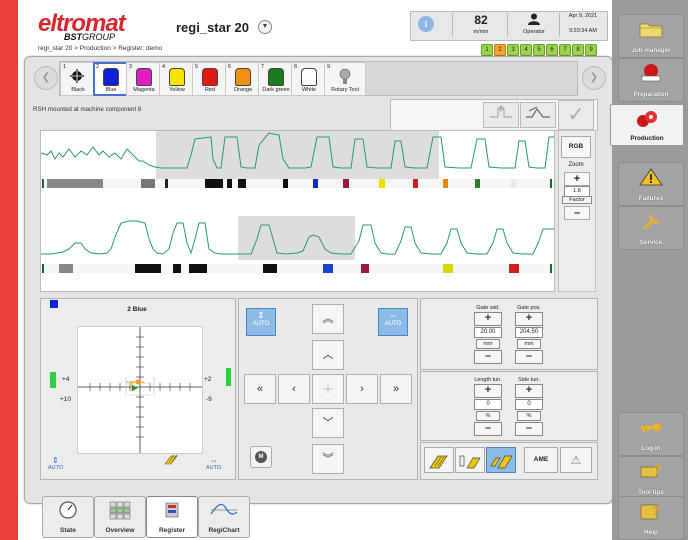 Image resolution: width=688 pixels, height=540 pixels. What do you see at coordinates (77, 76) in the screenshot?
I see `register-mark-icon` at bounding box center [77, 76].